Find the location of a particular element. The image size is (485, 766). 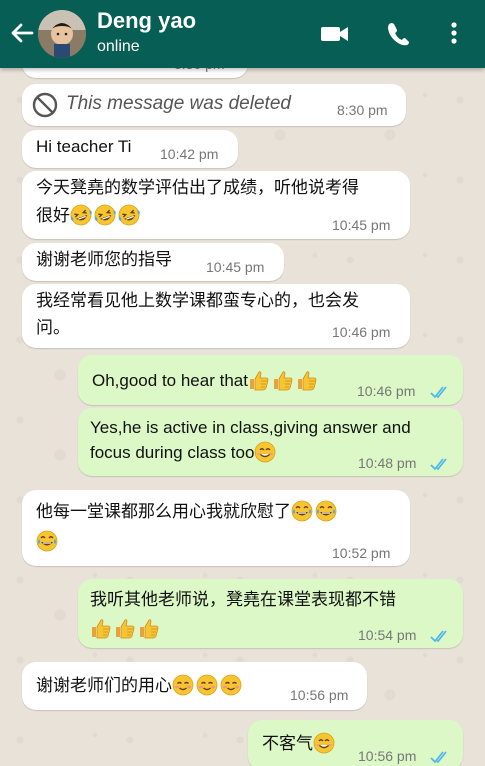

contact-name: Deng yao is located at coordinates (146, 21).